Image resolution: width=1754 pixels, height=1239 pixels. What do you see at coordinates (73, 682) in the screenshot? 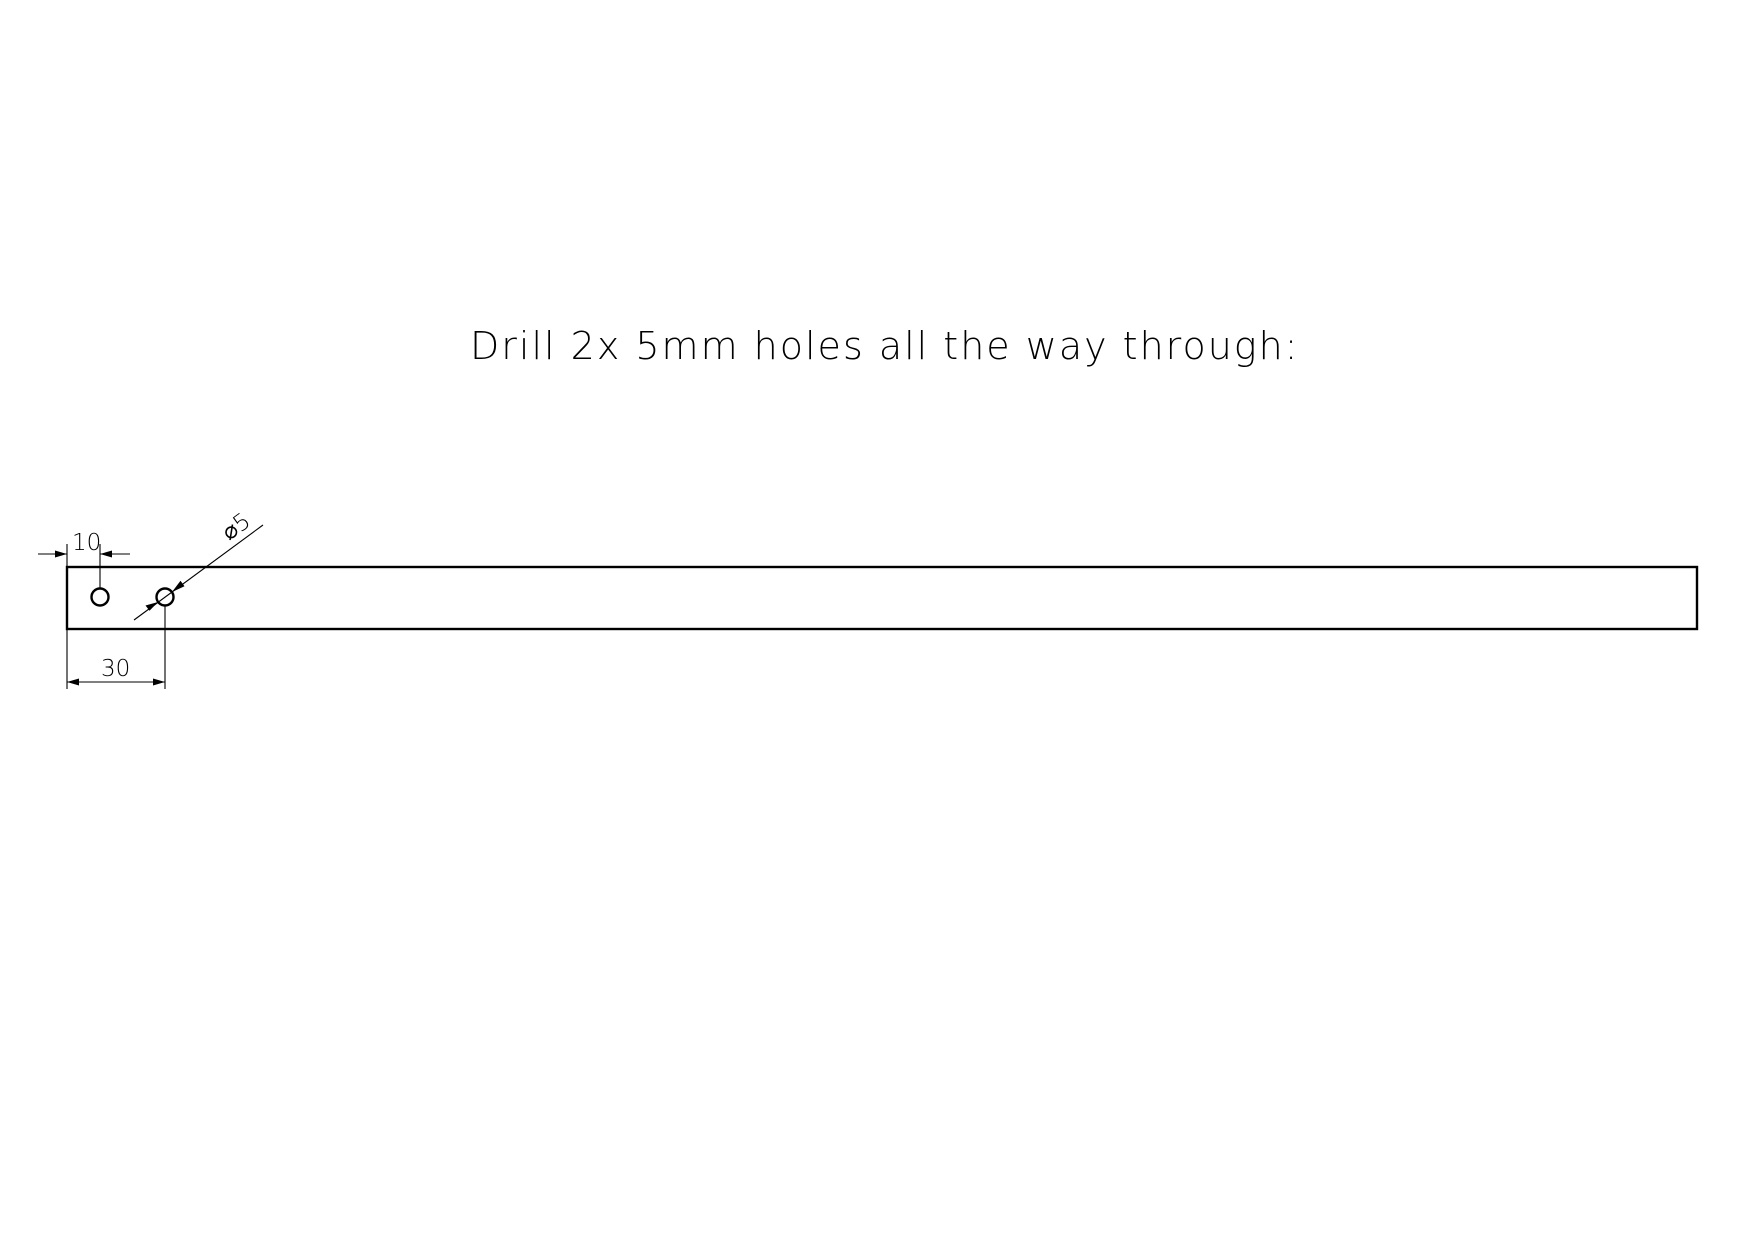
I see `dimension-arrow-bottom-left` at bounding box center [73, 682].